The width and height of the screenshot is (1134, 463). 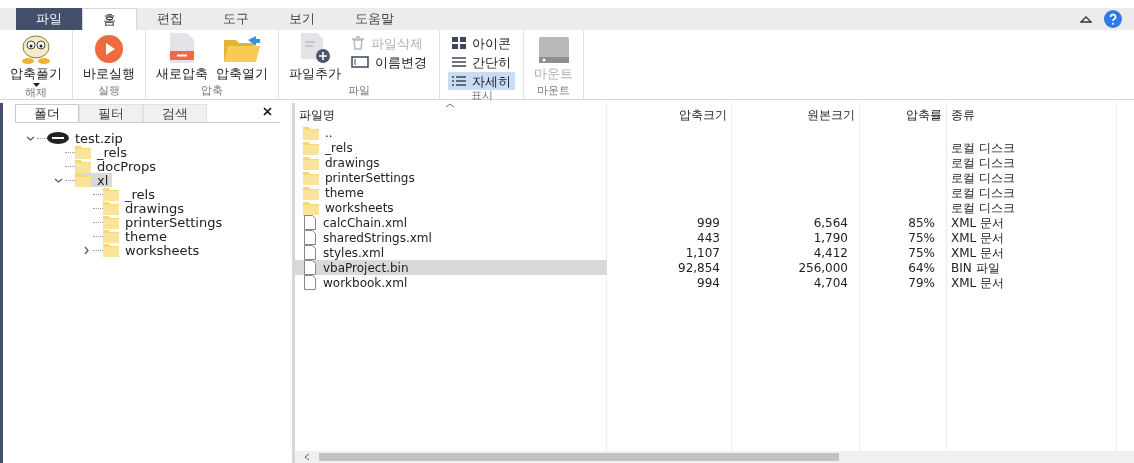 I want to click on tree-item: docProps, so click(x=117, y=166).